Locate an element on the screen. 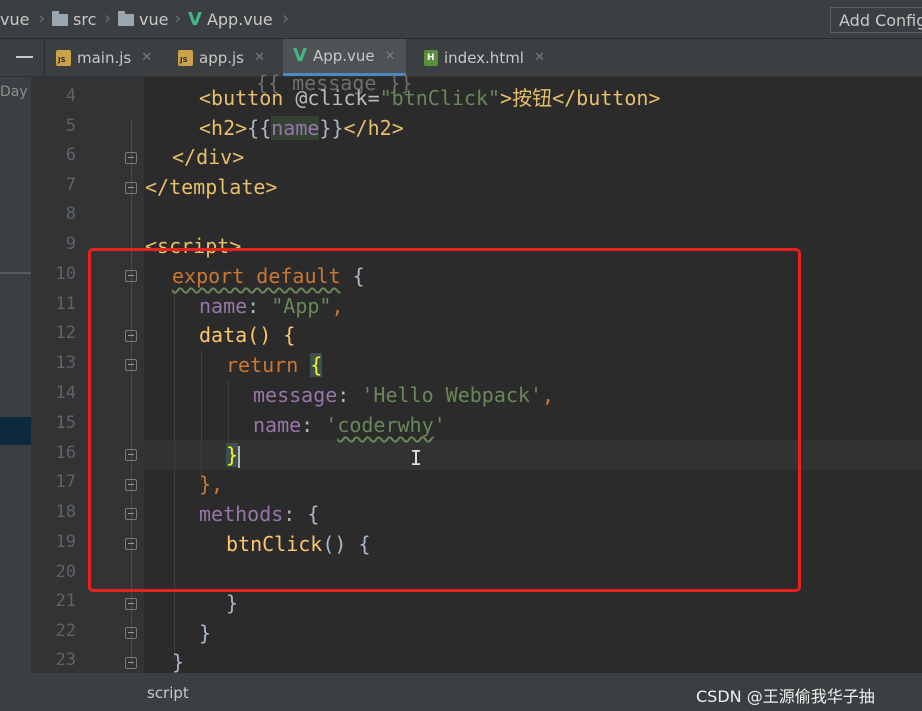 Image resolution: width=922 pixels, height=711 pixels. line-number: 20 is located at coordinates (54, 572).